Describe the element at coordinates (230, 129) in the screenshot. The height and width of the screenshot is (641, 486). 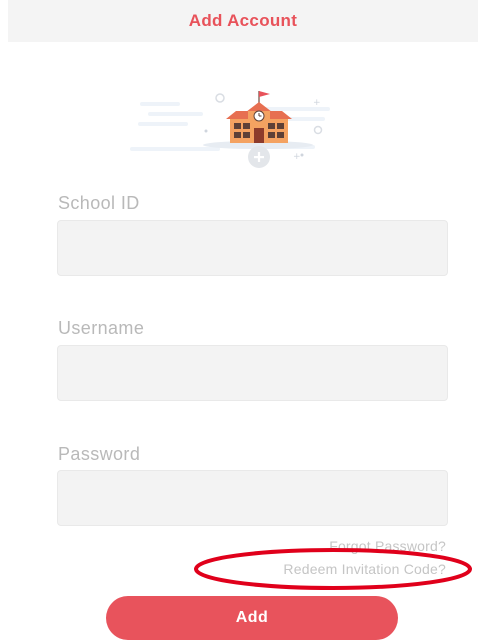
I see `school-illustration: + +` at that location.